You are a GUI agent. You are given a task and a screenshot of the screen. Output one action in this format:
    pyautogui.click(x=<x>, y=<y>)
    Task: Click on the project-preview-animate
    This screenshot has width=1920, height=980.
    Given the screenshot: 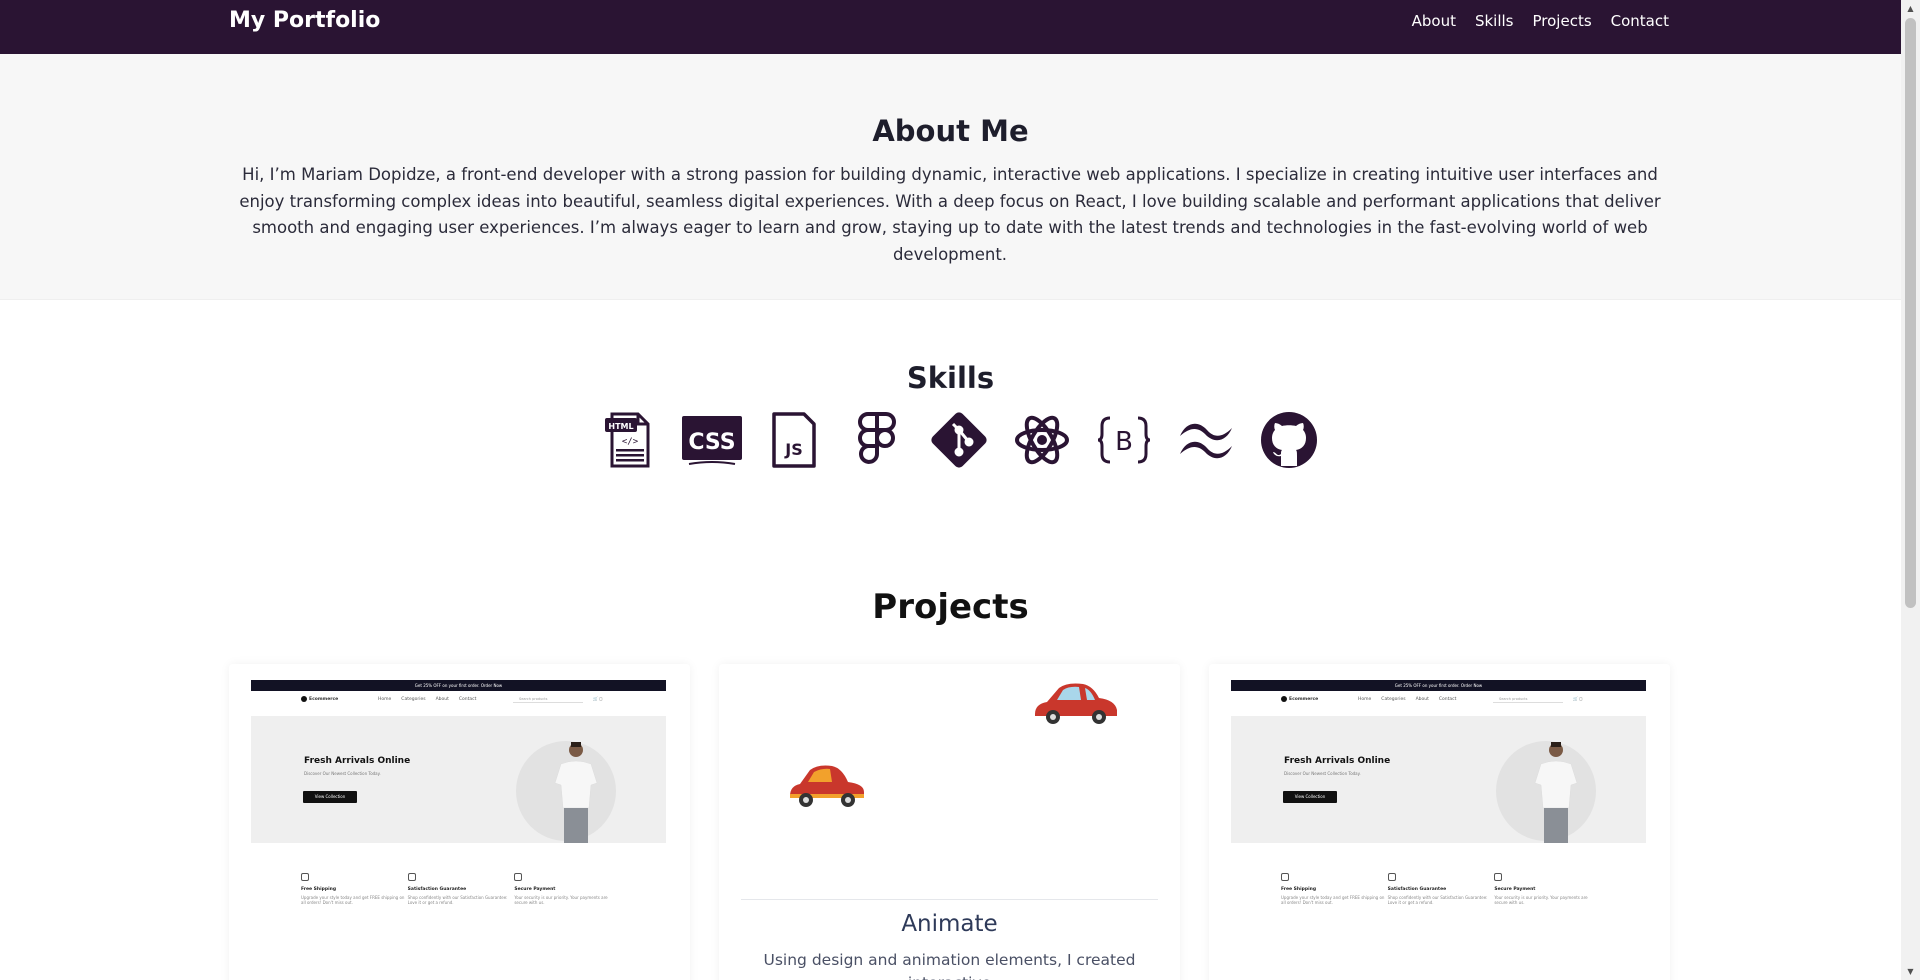 What is the action you would take?
    pyautogui.click(x=949, y=787)
    